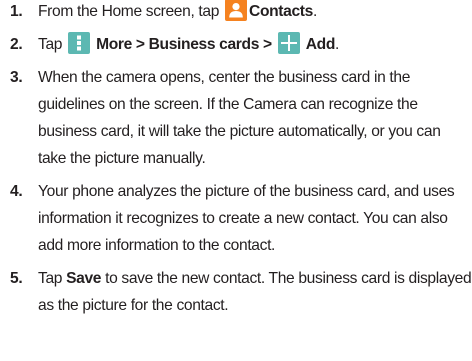  Describe the element at coordinates (236, 10) in the screenshot. I see `contacts-icon` at that location.